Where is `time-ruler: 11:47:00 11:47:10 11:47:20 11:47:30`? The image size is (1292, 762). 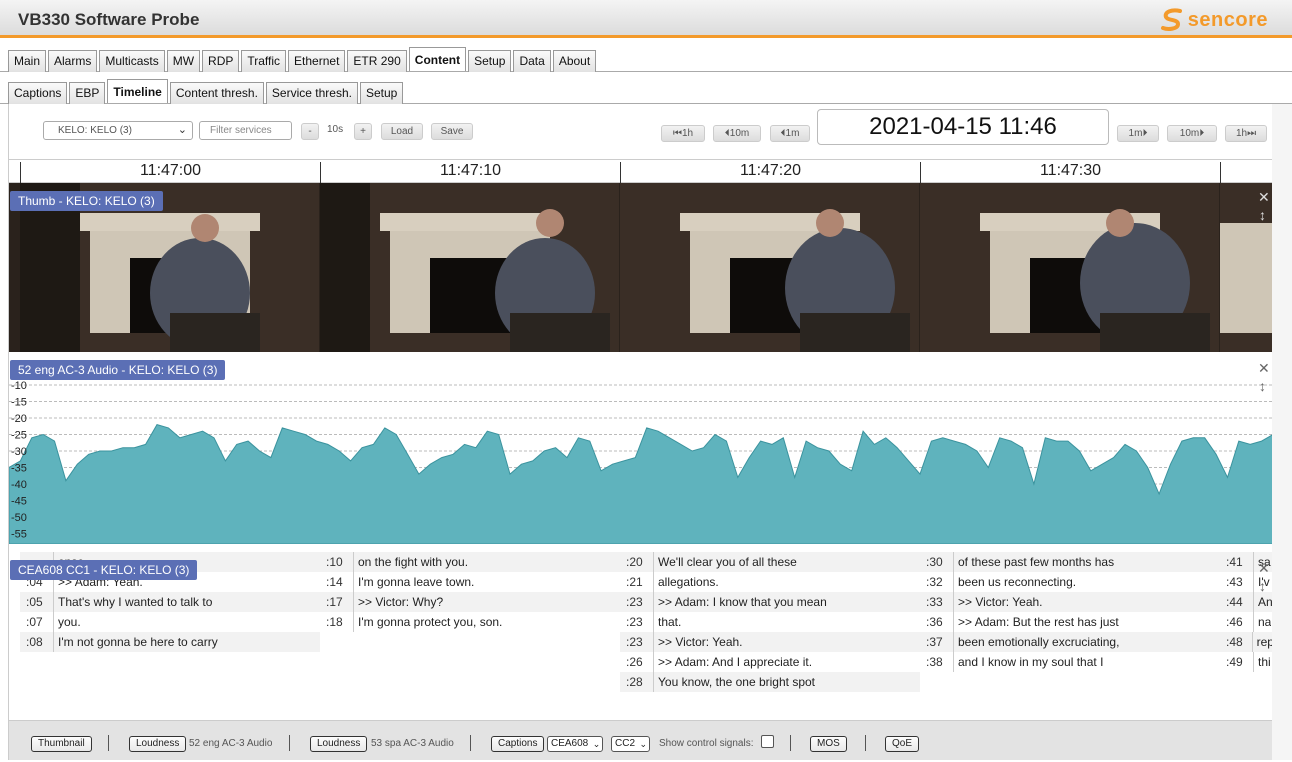 time-ruler: 11:47:00 11:47:10 11:47:20 11:47:30 is located at coordinates (640, 171).